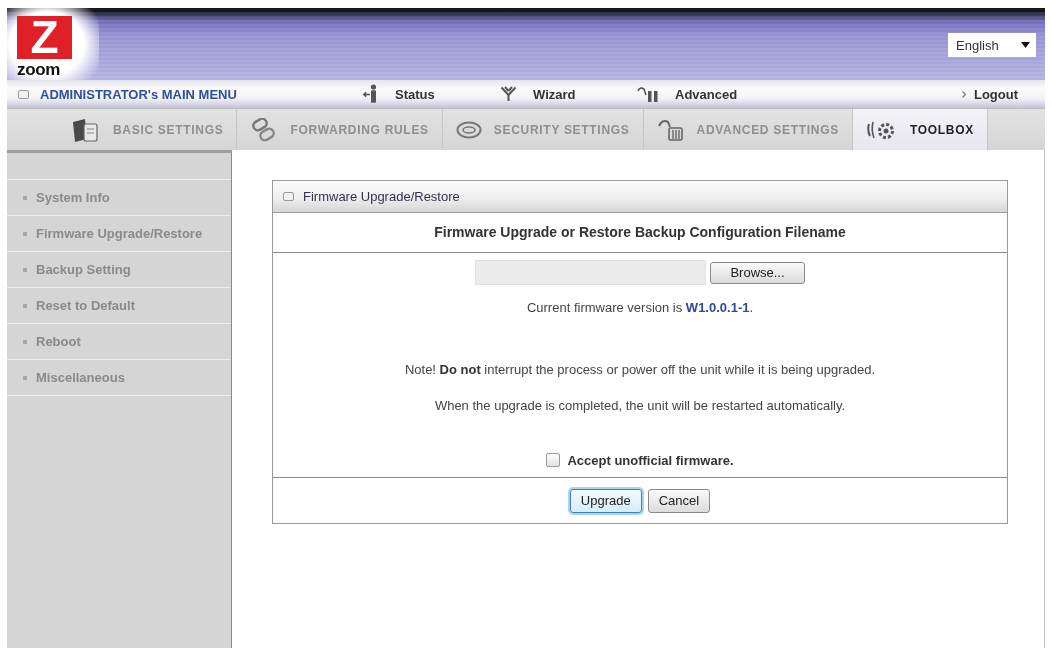 Image resolution: width=1051 pixels, height=648 pixels. I want to click on panel-subtitle: Firmware Upgrade or Restore Backup Configuration Filename, so click(640, 233).